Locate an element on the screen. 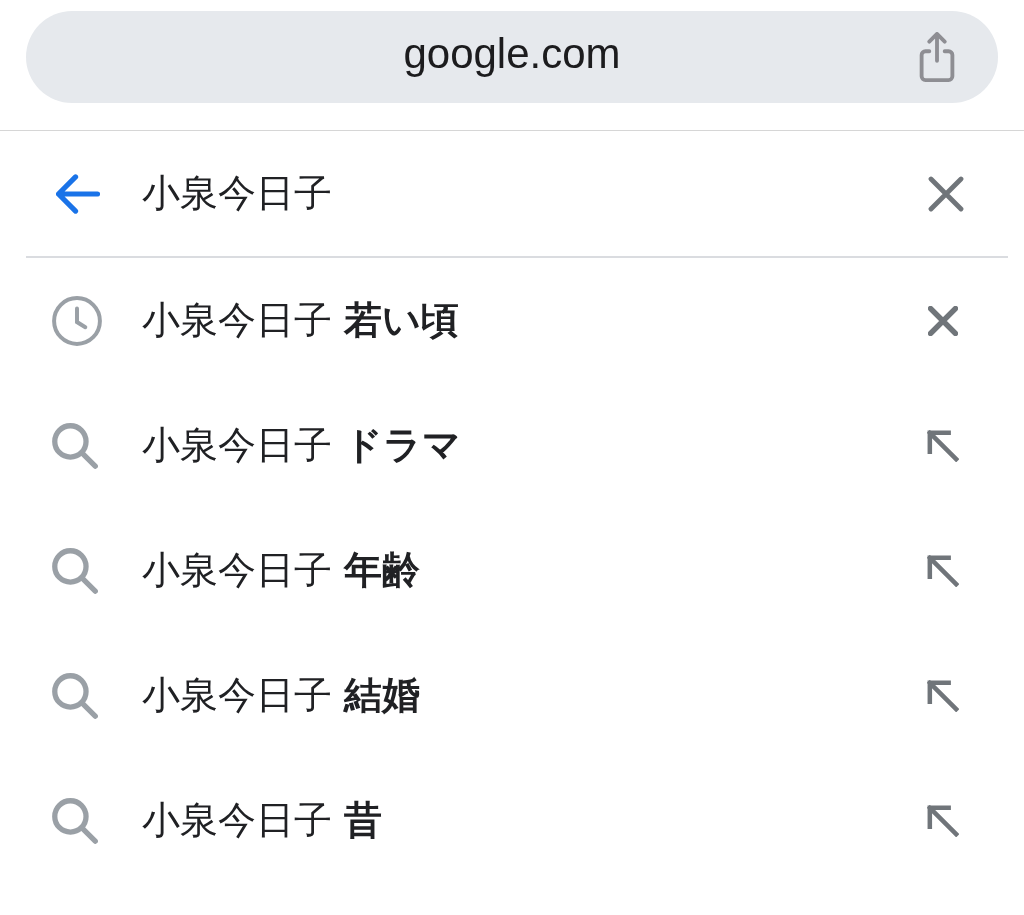 Image resolution: width=1024 pixels, height=915 pixels. suggestion-text: 小泉今日子 昔 is located at coordinates (532, 820).